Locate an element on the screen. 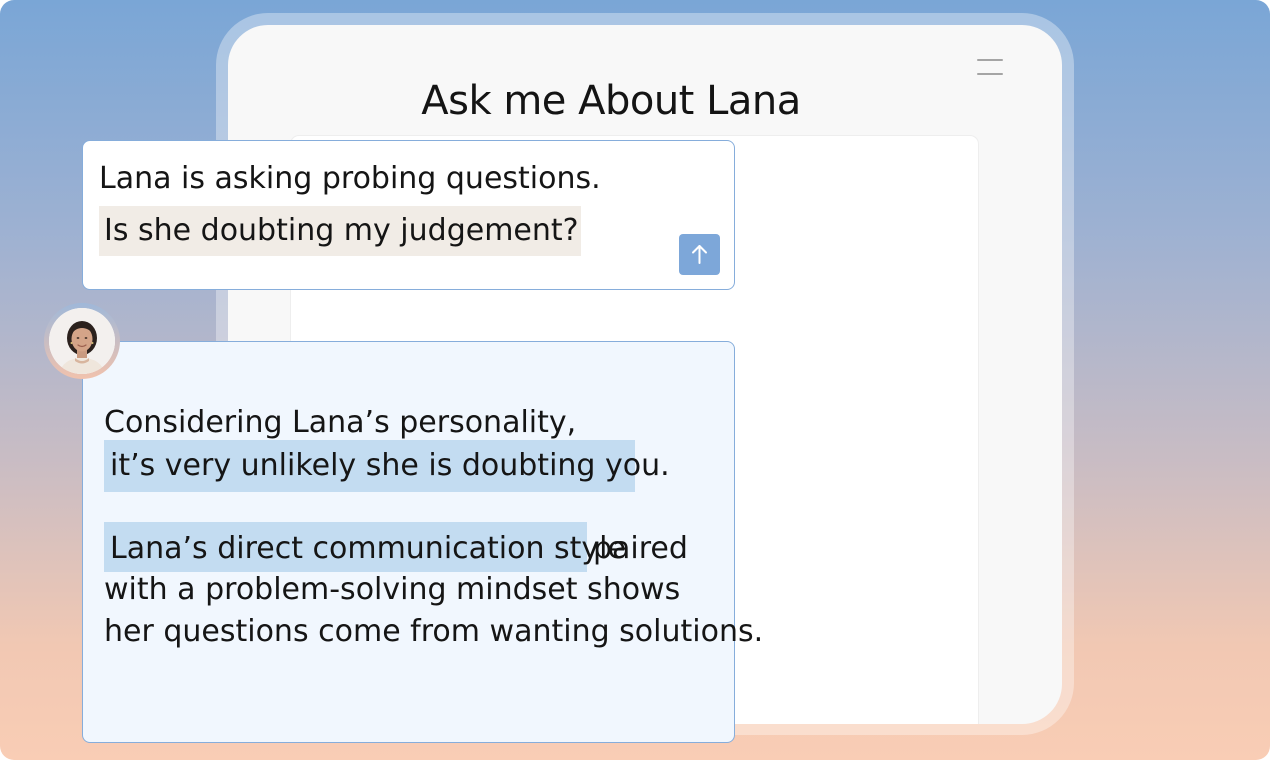 This screenshot has width=1270, height=760. page-title: Ask me About Lana is located at coordinates (611, 101).